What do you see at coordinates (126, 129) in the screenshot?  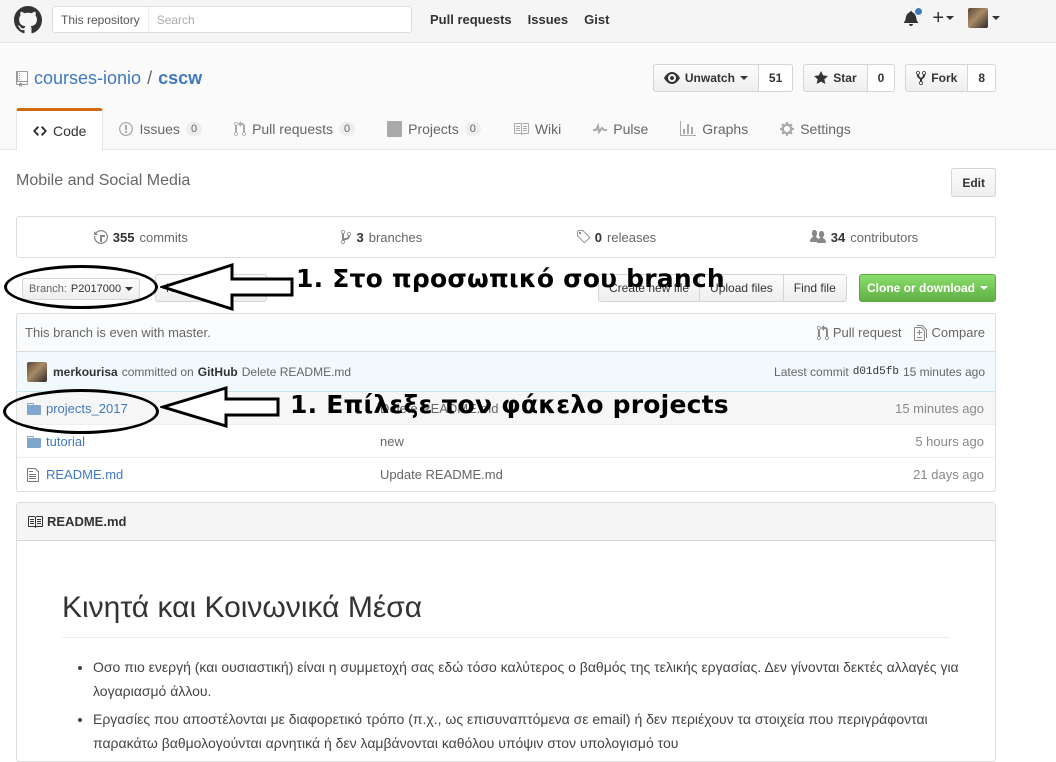 I see `issue-icon` at bounding box center [126, 129].